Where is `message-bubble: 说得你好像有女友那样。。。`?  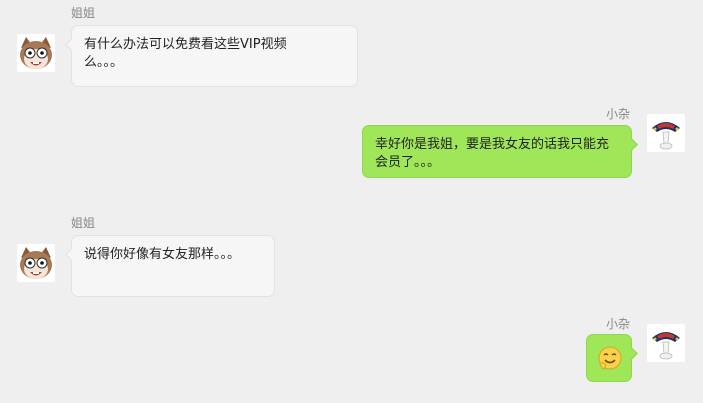 message-bubble: 说得你好像有女友那样。。。 is located at coordinates (170, 266).